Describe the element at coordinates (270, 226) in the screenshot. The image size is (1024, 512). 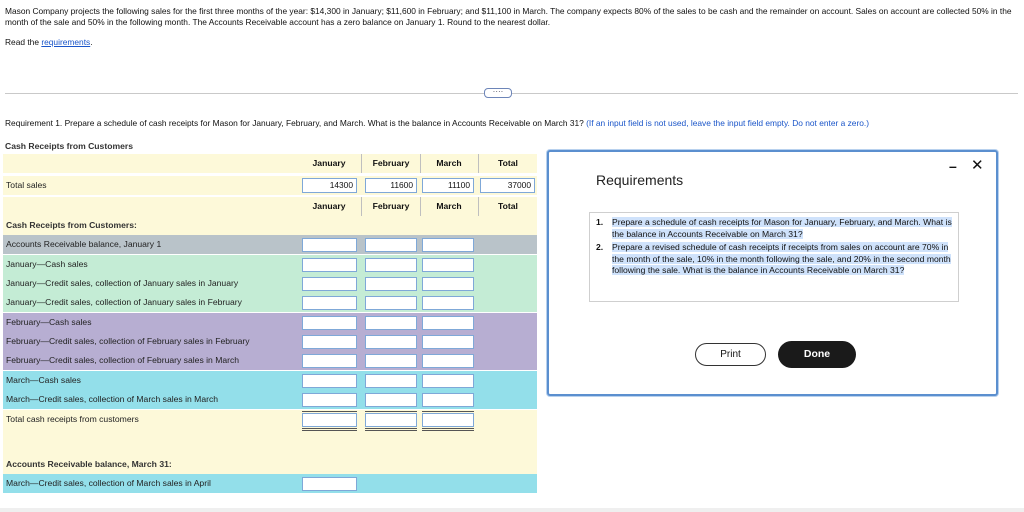
I see `section-label-row: Cash Receipts from Customers:` at that location.